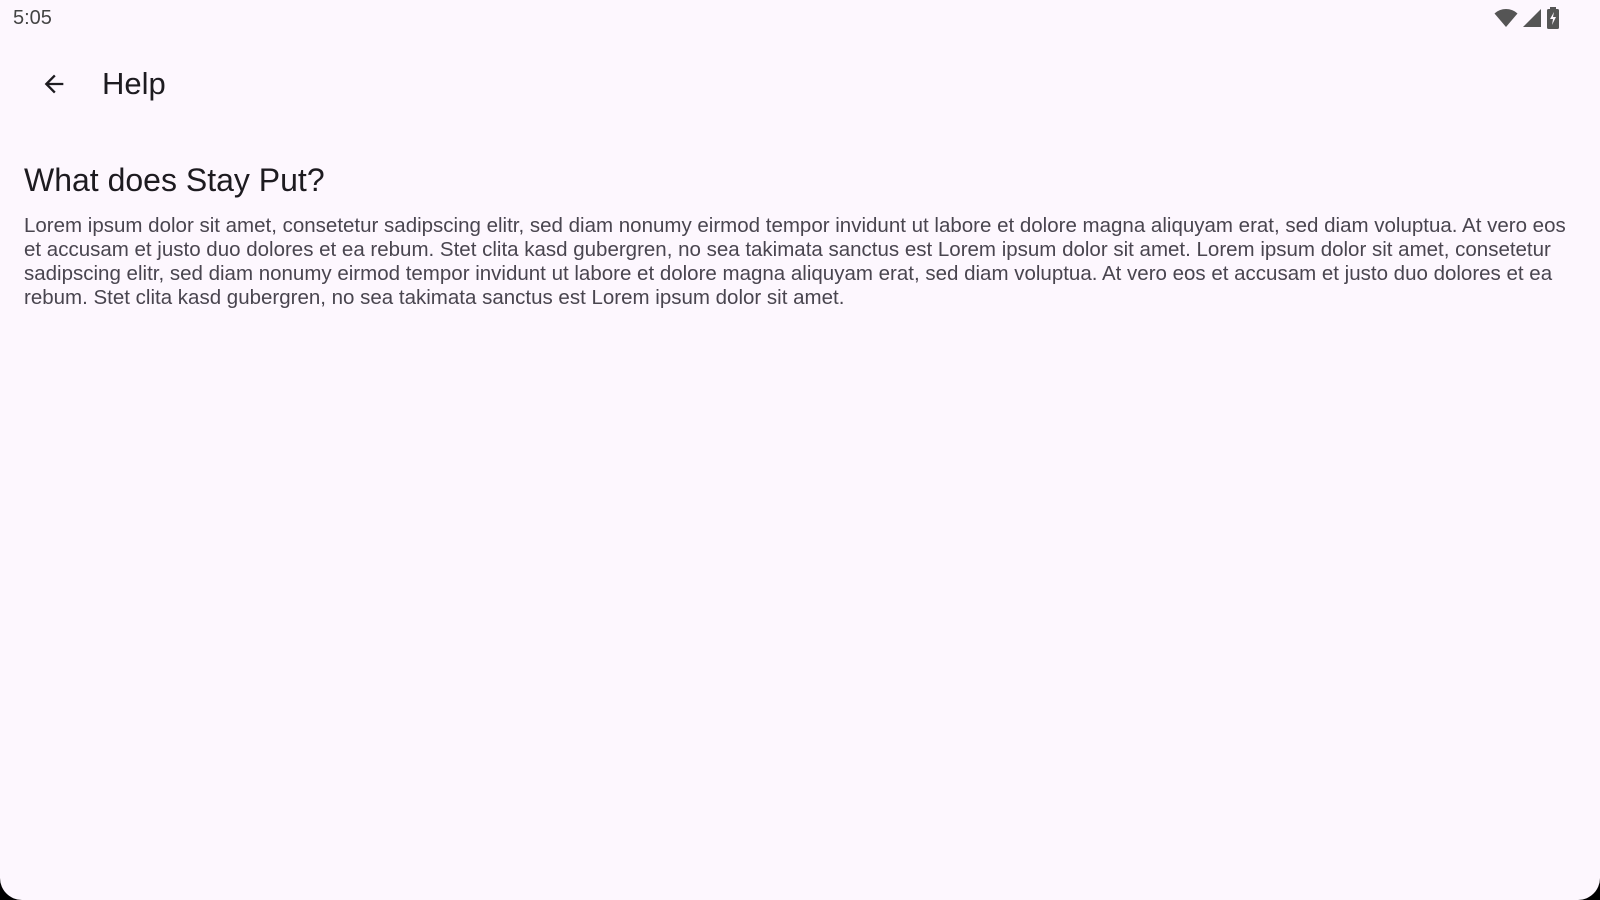 The height and width of the screenshot is (900, 1600). What do you see at coordinates (1506, 18) in the screenshot?
I see `wifi-icon` at bounding box center [1506, 18].